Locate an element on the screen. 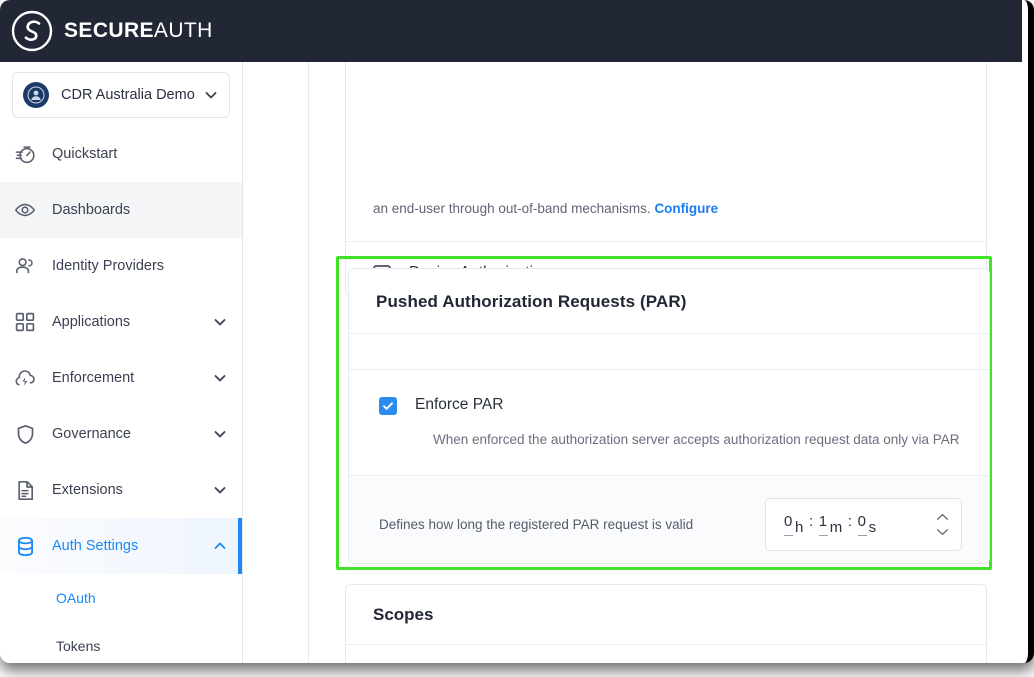 The height and width of the screenshot is (677, 1034). sidebar-item-auth-settings: Auth Settings is located at coordinates (121, 546).